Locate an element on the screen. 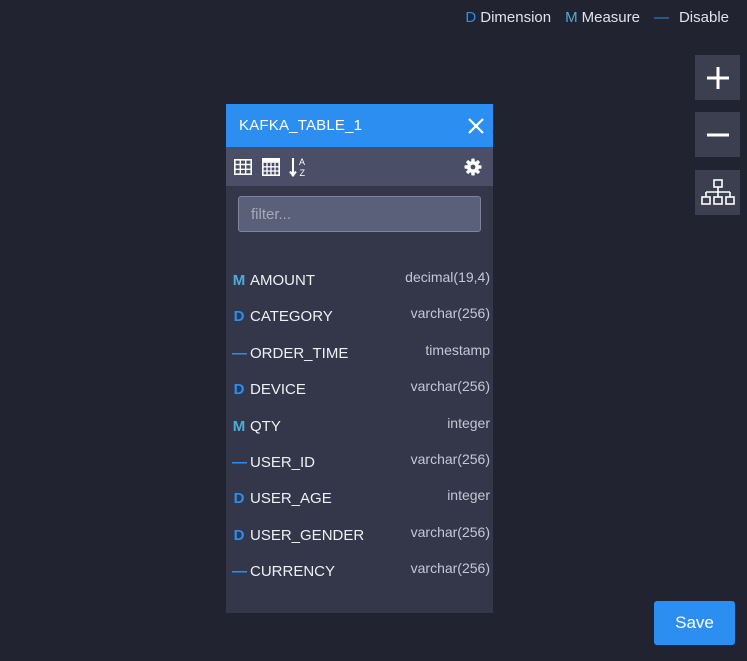 This screenshot has width=747, height=661. plus-icon is located at coordinates (717, 77).